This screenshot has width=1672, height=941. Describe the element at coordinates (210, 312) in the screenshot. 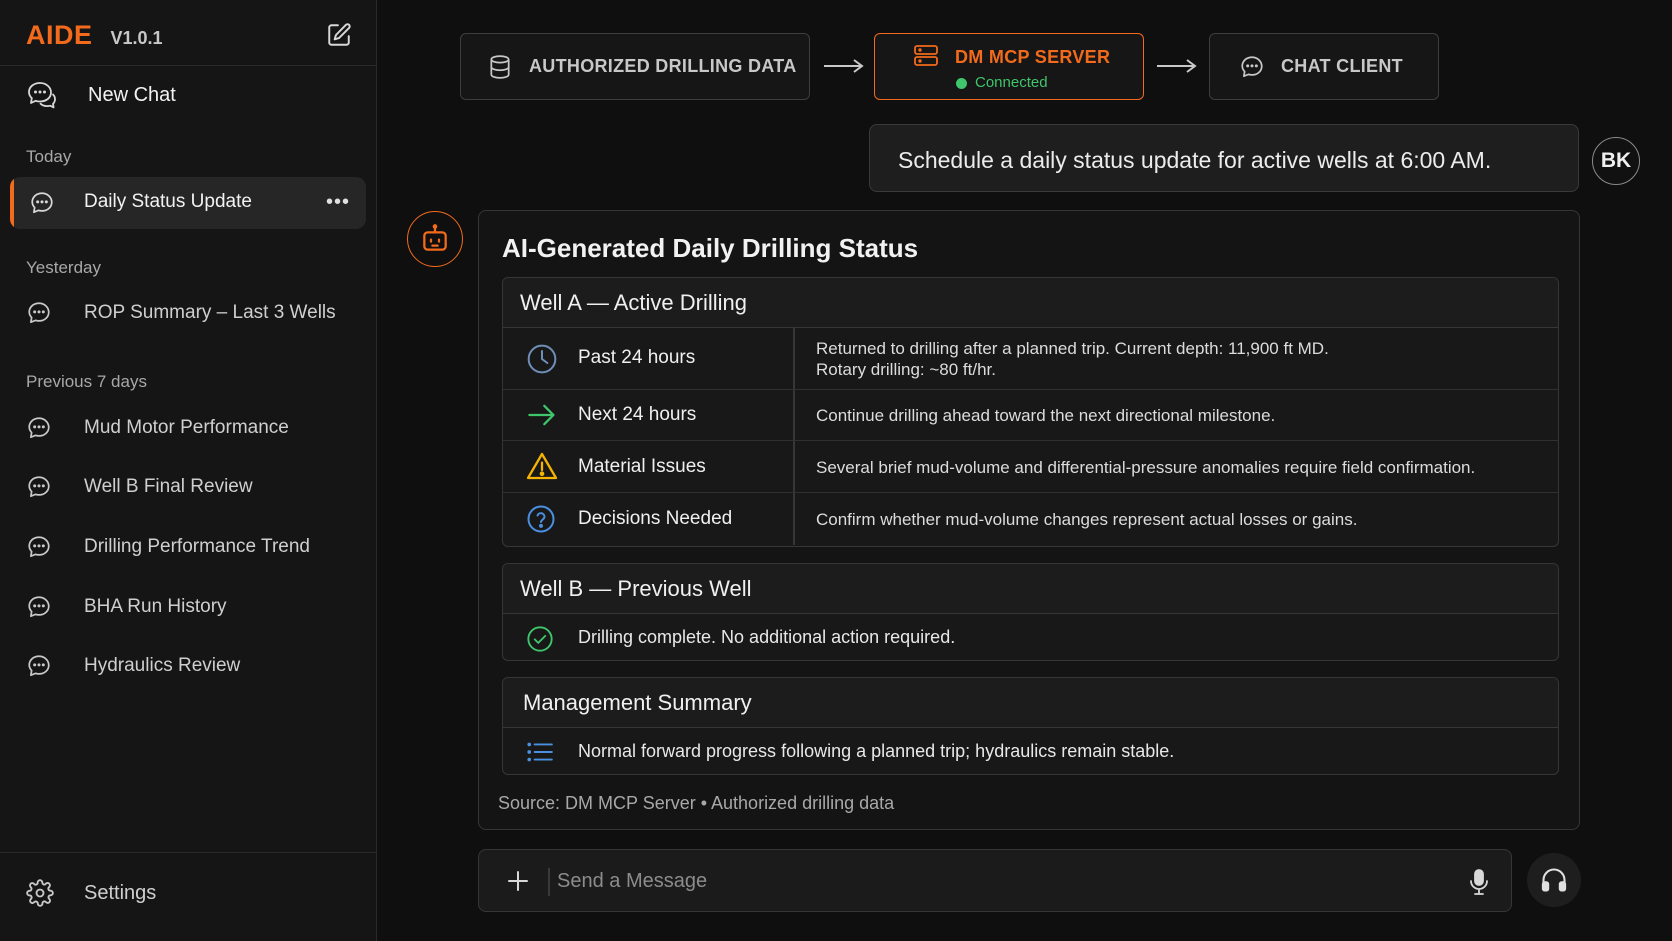

I see `sidebar-item-label: ROP Summary – Last 3 Wells` at that location.